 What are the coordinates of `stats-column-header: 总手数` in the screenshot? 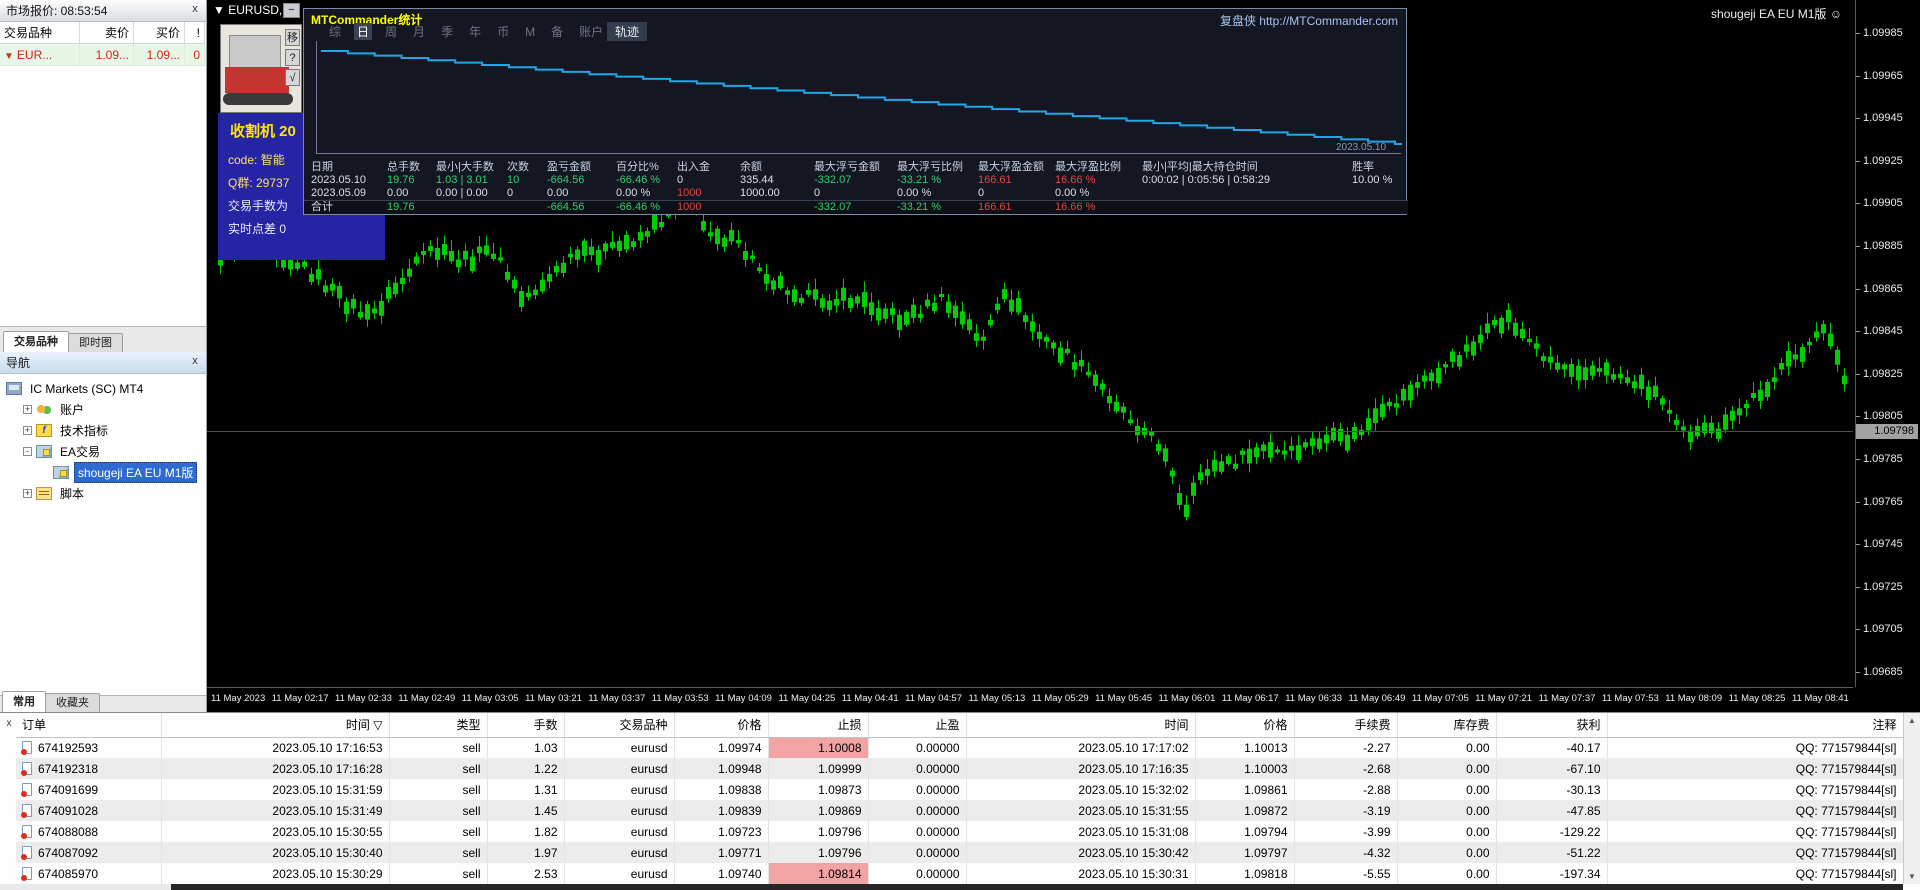 It's located at (403, 167).